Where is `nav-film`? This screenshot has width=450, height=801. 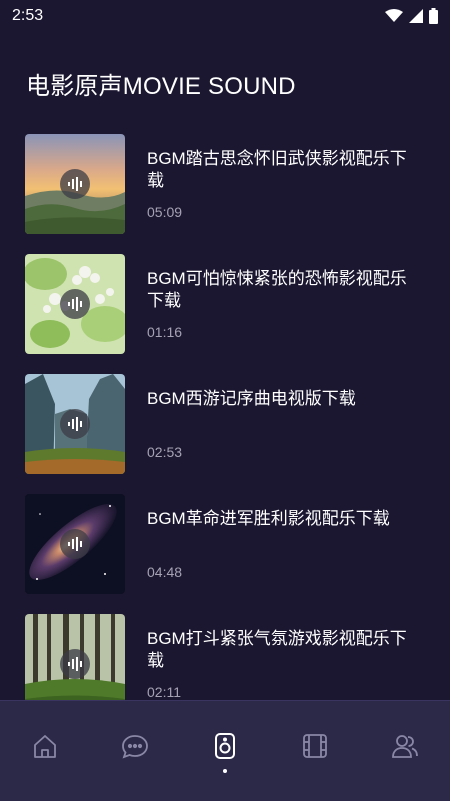
nav-film is located at coordinates (315, 746).